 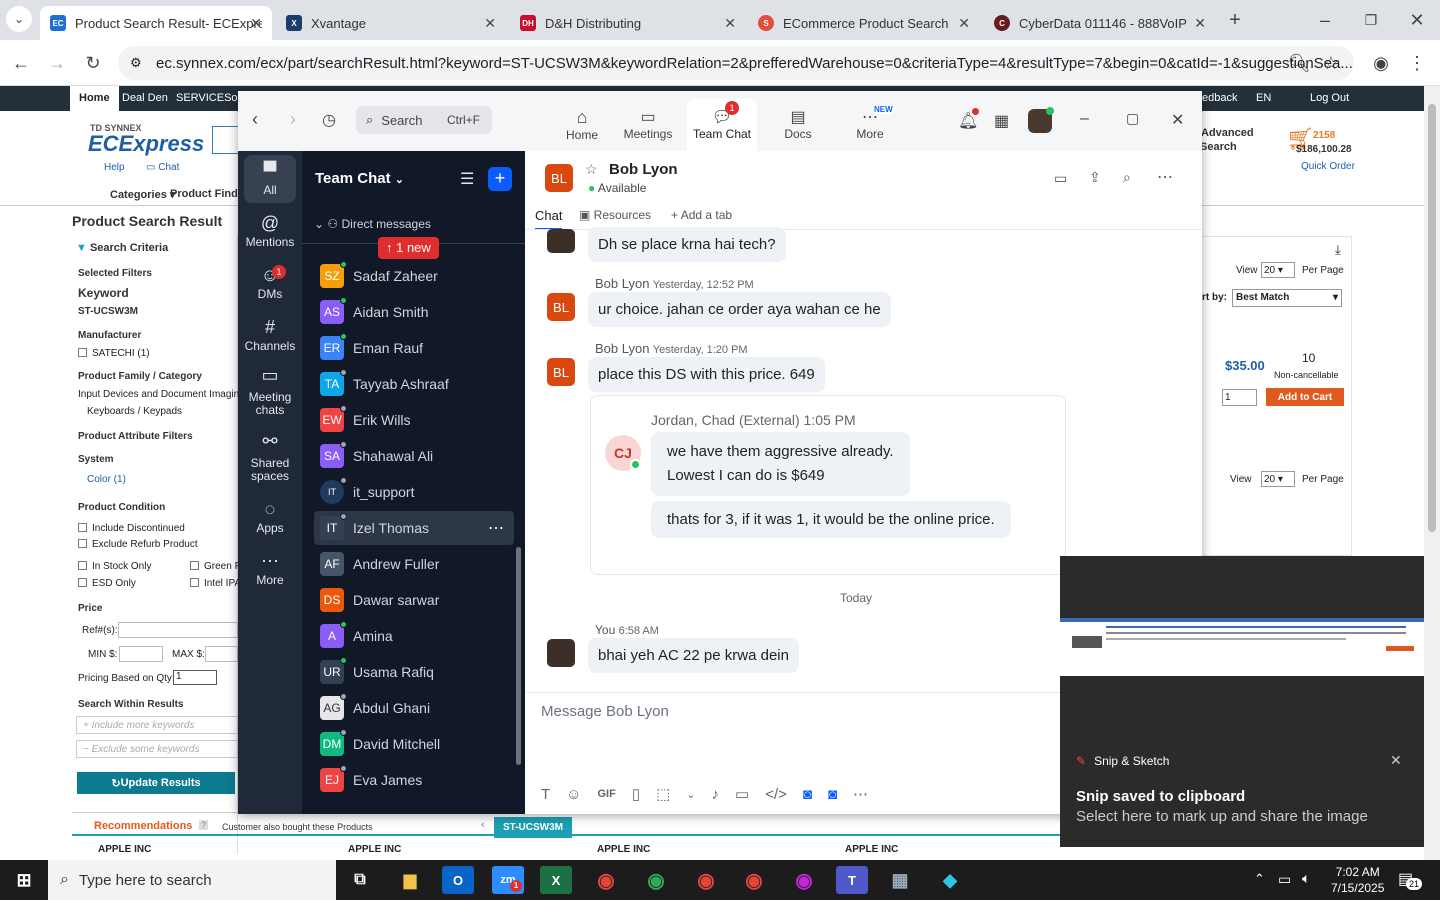 What do you see at coordinates (615, 215) in the screenshot?
I see `tab-resources: ▣ Resources` at bounding box center [615, 215].